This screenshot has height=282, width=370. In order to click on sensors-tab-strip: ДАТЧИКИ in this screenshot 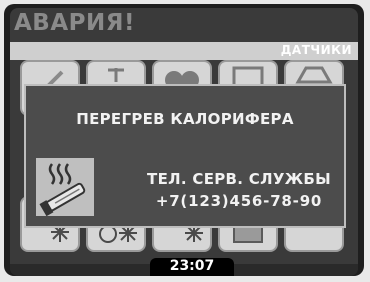, I will do `click(184, 51)`.